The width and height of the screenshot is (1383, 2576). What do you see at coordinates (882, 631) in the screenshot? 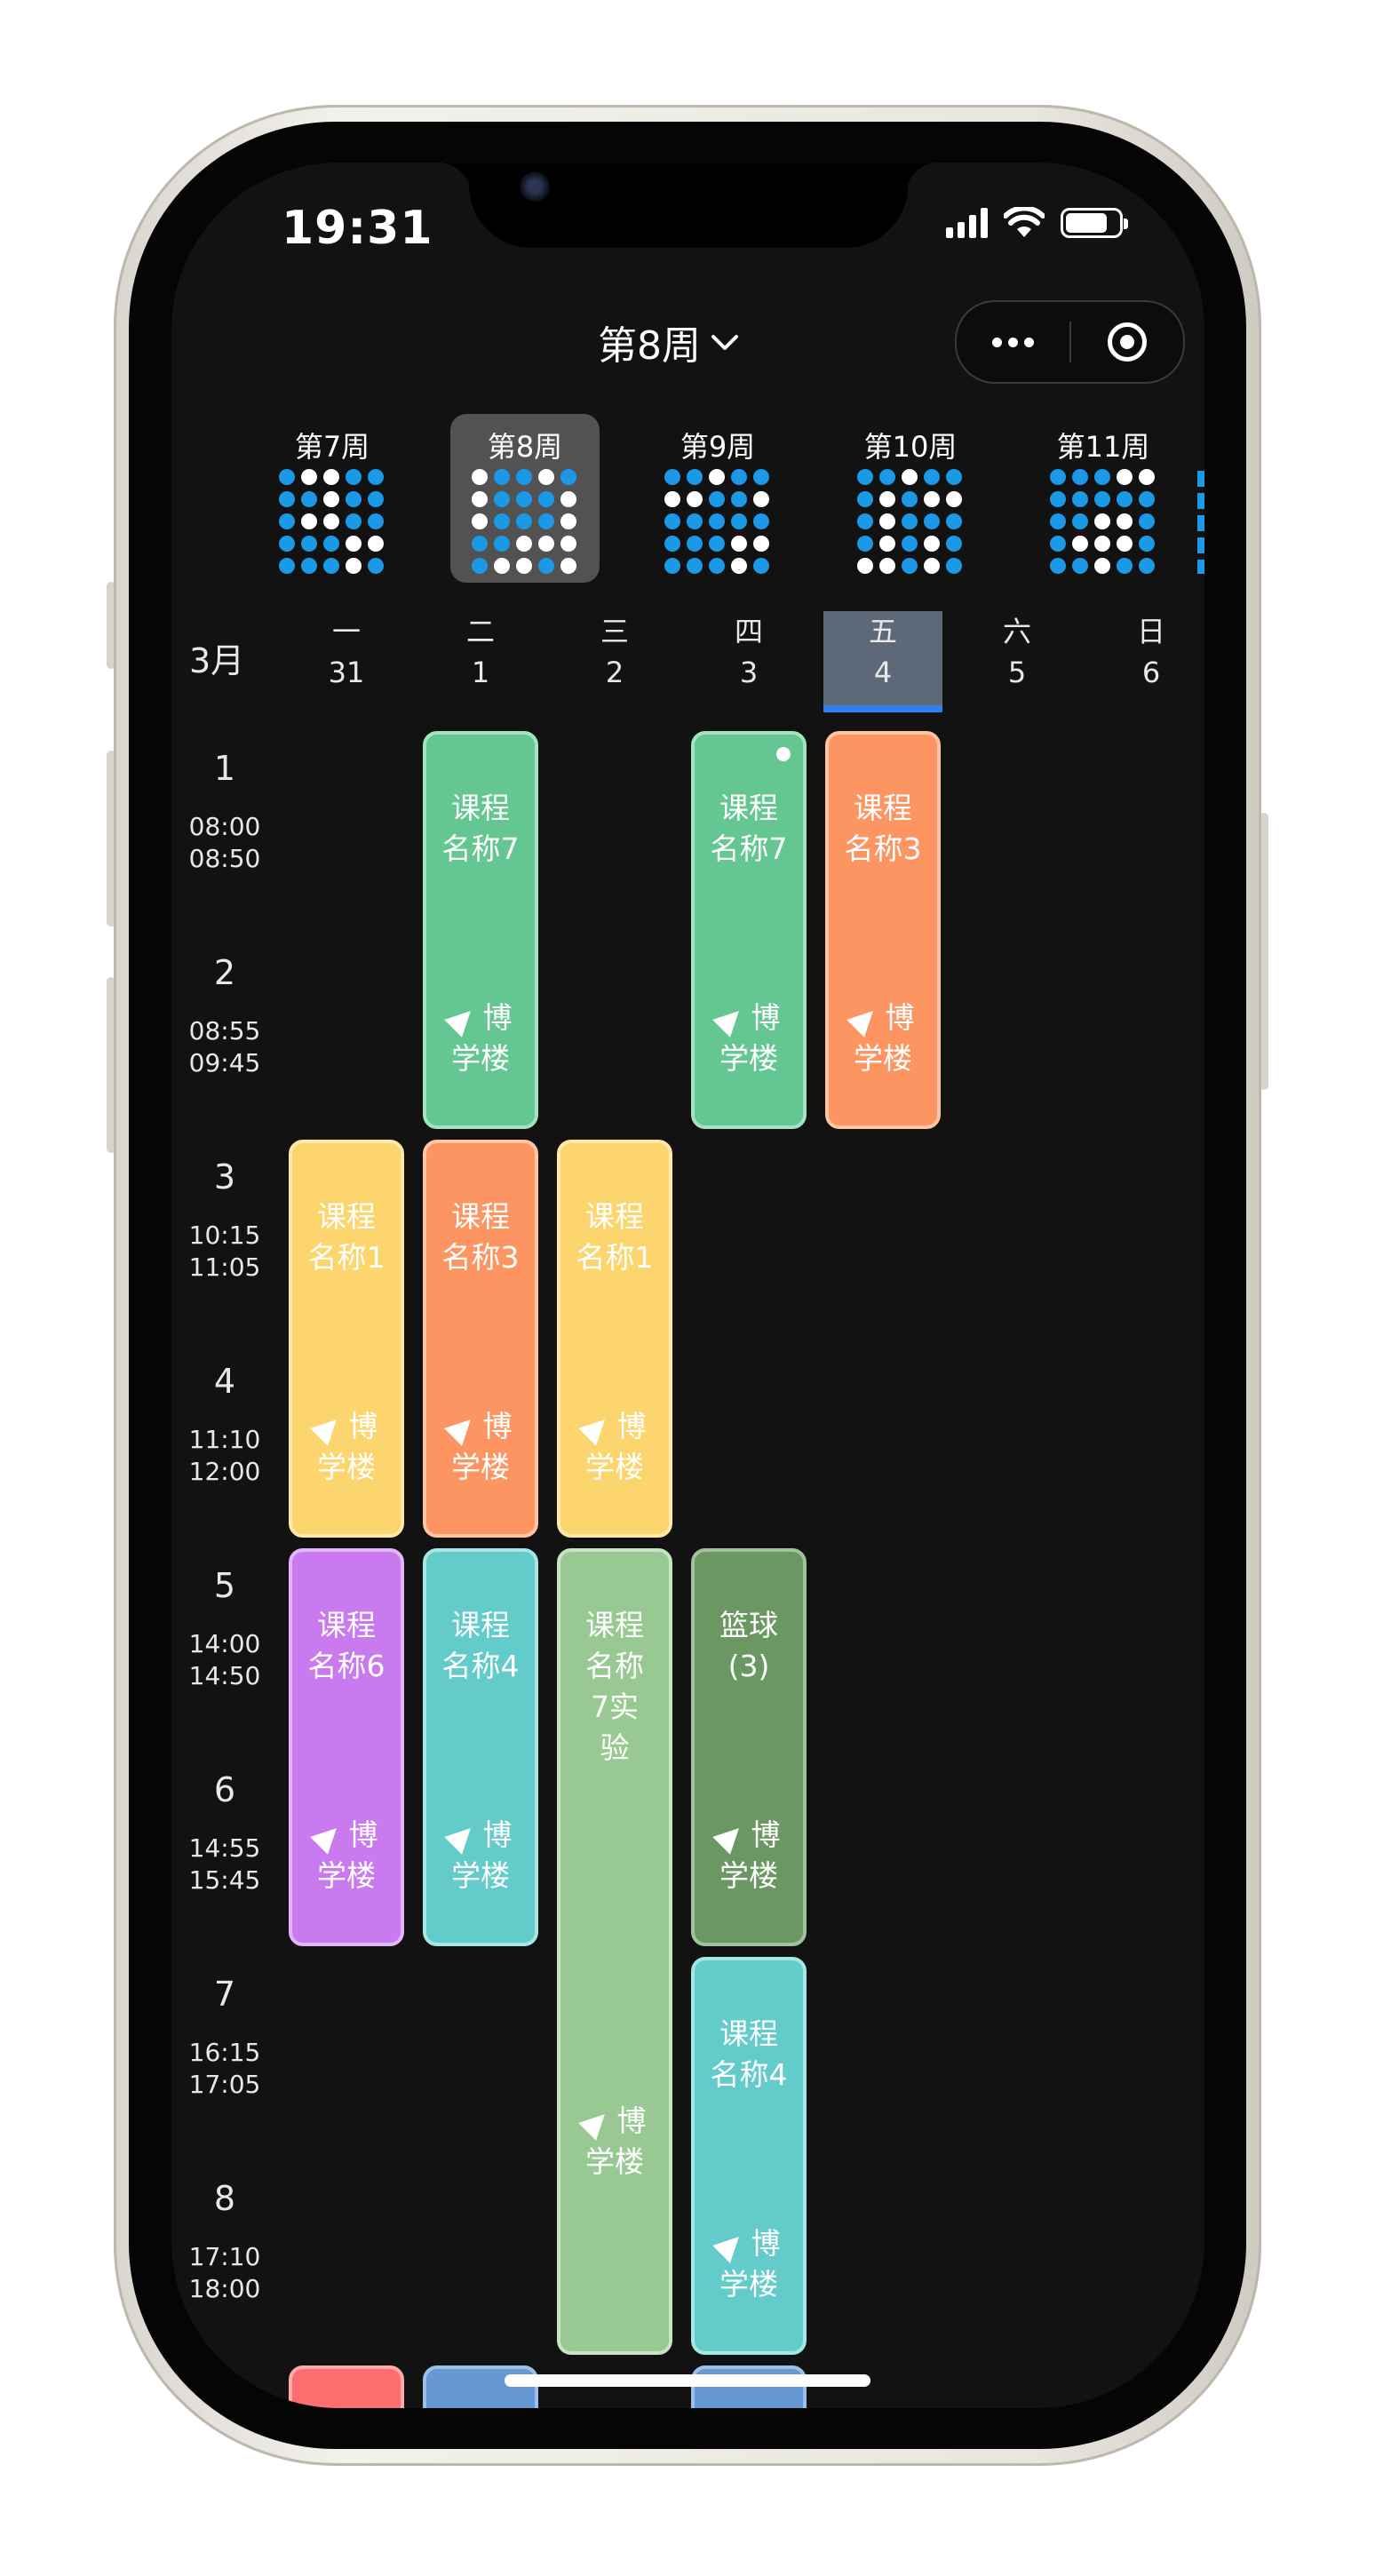
I see `day-name: 五` at bounding box center [882, 631].